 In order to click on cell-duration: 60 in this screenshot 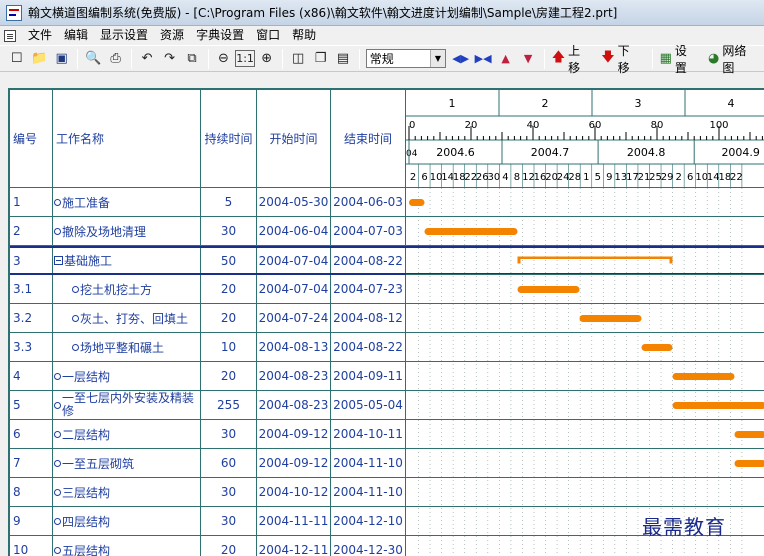, I will do `click(229, 463)`.